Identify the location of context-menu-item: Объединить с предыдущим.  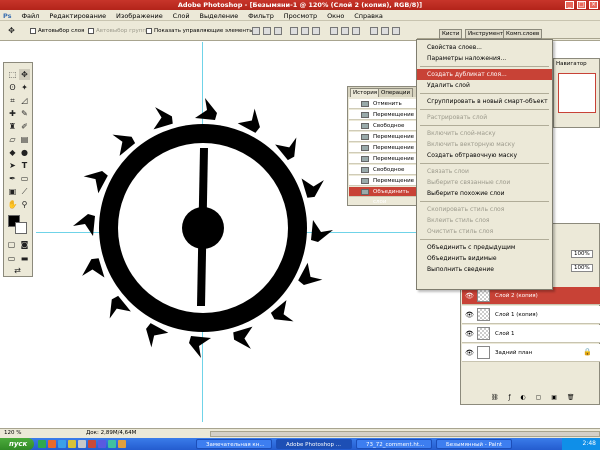
(484, 247).